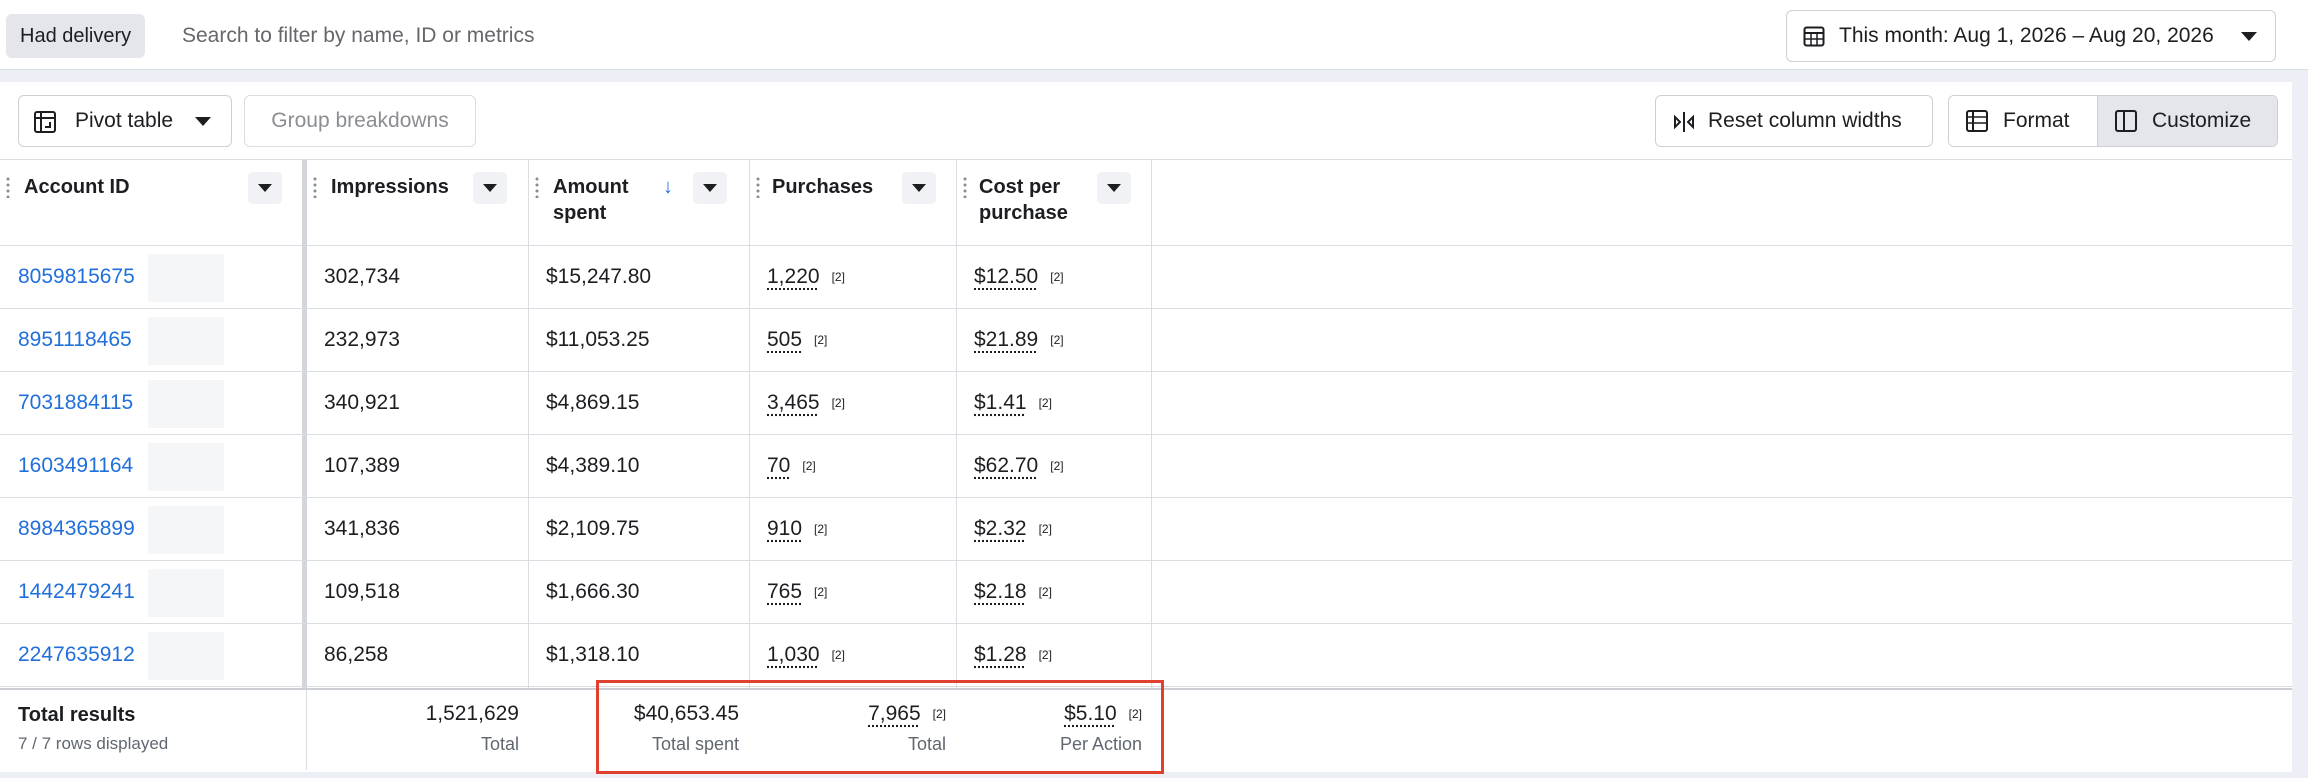 This screenshot has width=2308, height=778. Describe the element at coordinates (1000, 402) in the screenshot. I see `cost-value: $1.41` at that location.